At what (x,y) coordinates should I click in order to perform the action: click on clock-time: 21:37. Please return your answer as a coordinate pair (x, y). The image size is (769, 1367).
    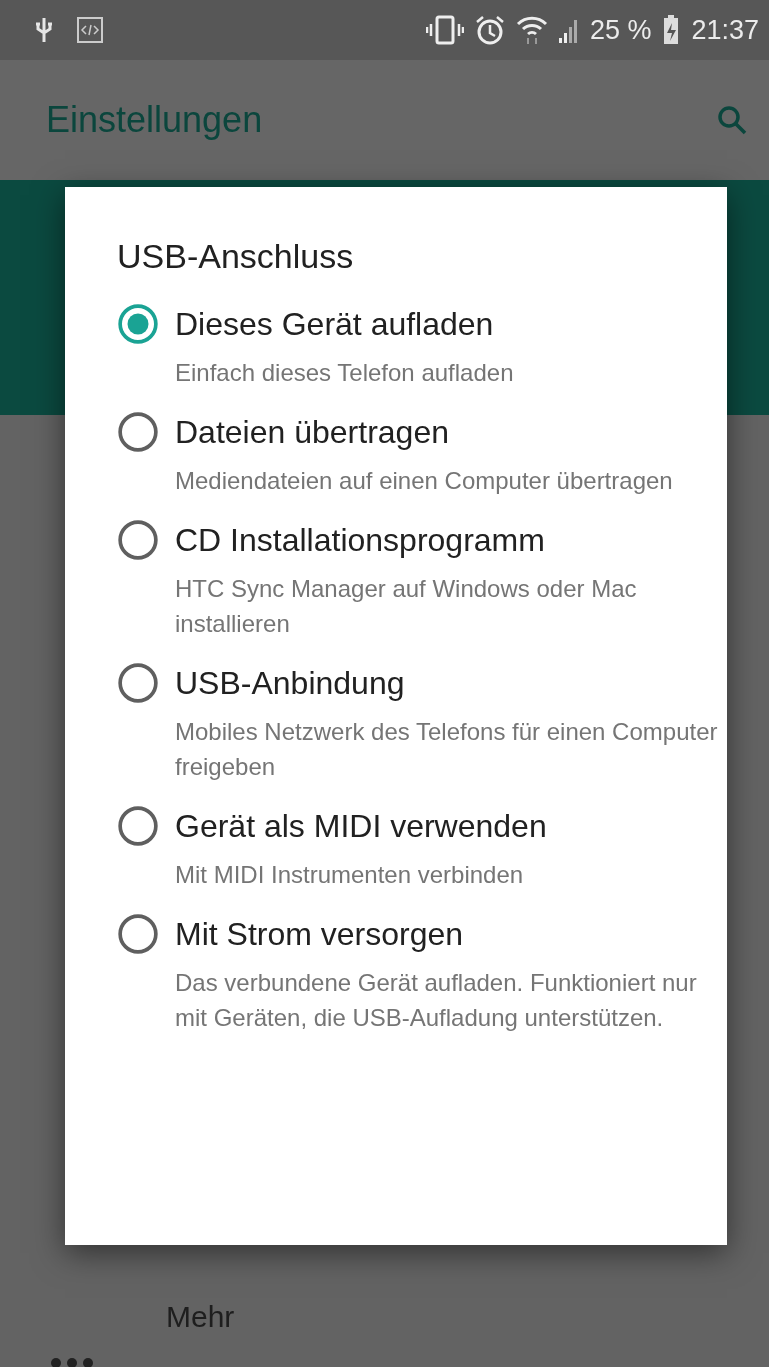
    Looking at the image, I should click on (725, 30).